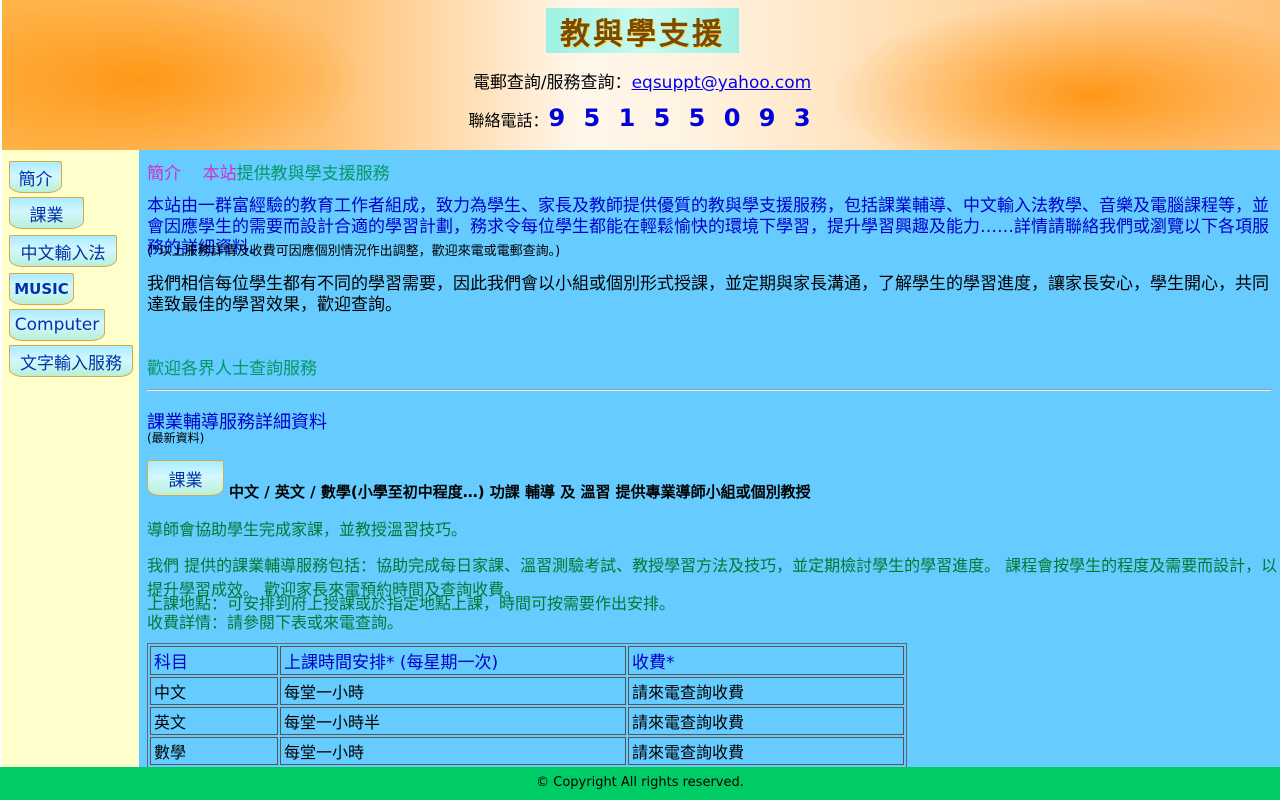  I want to click on intro-note: (*以上服務詳情及收費可因應個別情況作出調整，歡迎來電或電郵查詢。), so click(354, 251).